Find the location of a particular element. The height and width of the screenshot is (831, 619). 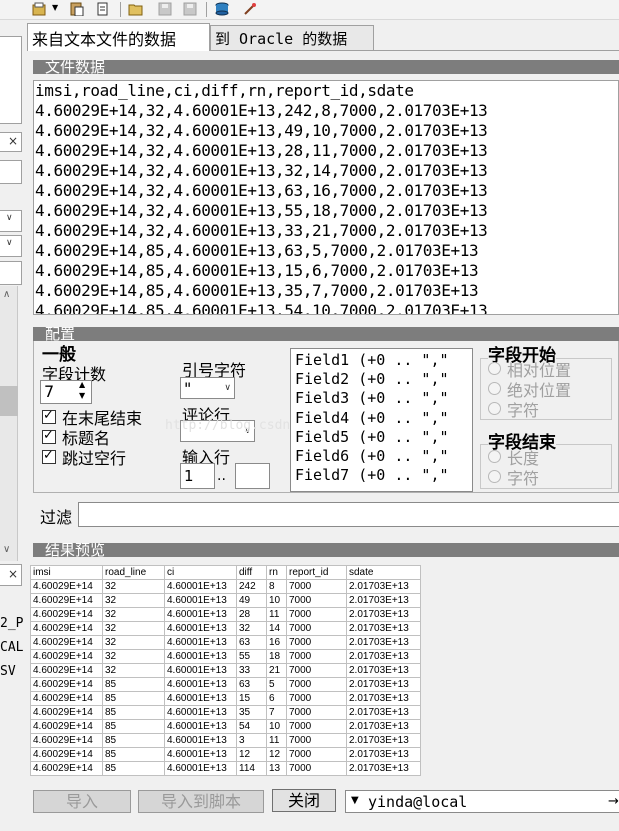

stepper-up-icon: ▲ is located at coordinates (82, 384).